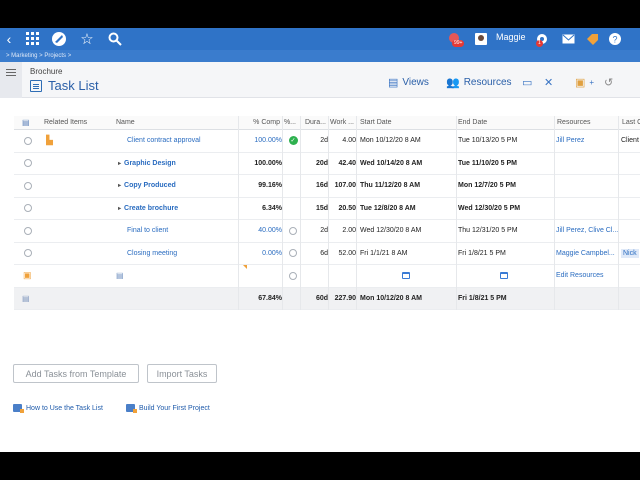 The width and height of the screenshot is (640, 480). I want to click on resources-value, so click(587, 209).